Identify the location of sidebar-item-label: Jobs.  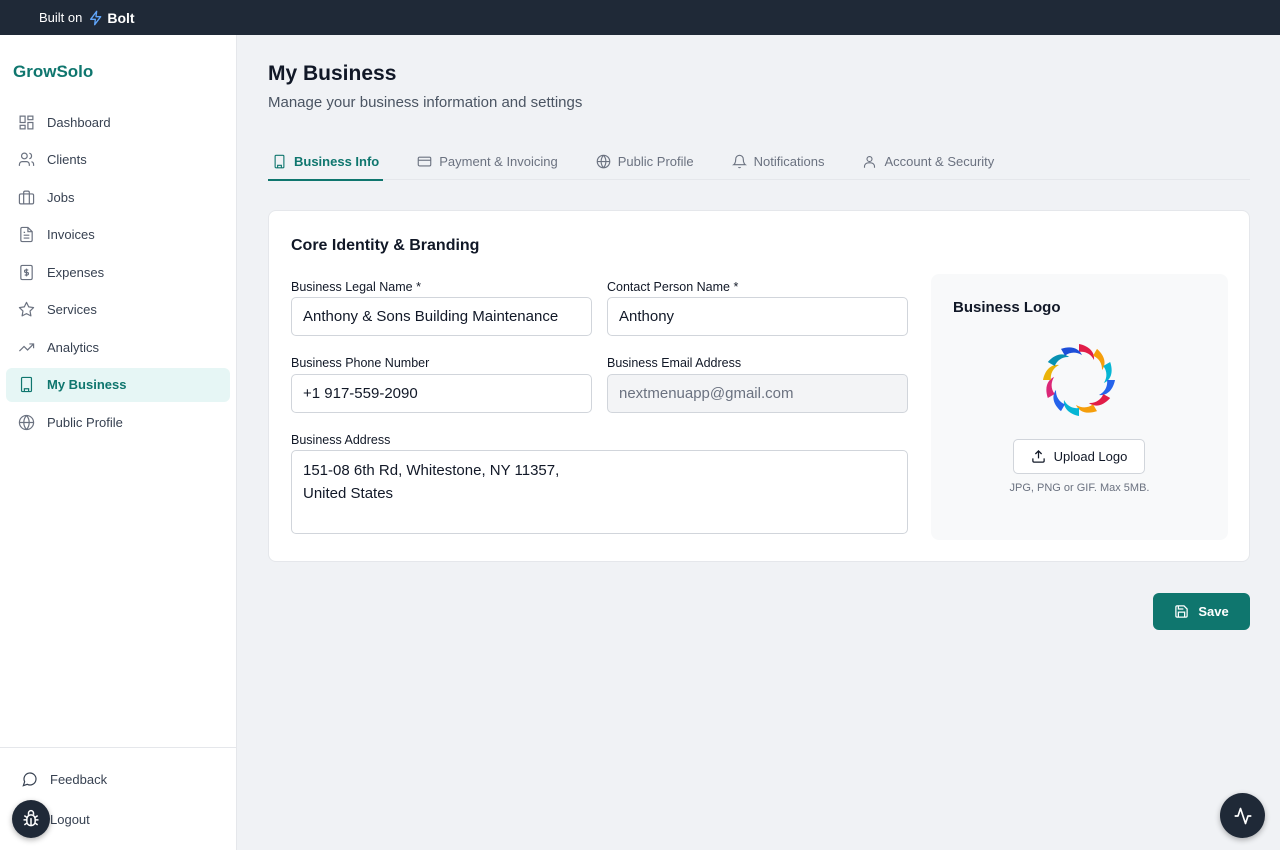
(61, 197).